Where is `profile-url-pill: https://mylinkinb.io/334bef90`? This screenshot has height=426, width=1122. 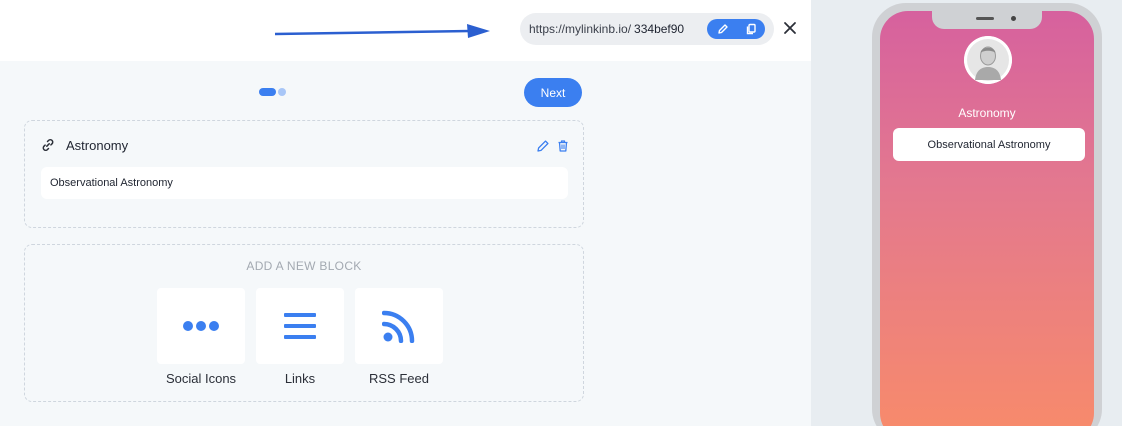
profile-url-pill: https://mylinkinb.io/334bef90 is located at coordinates (647, 29).